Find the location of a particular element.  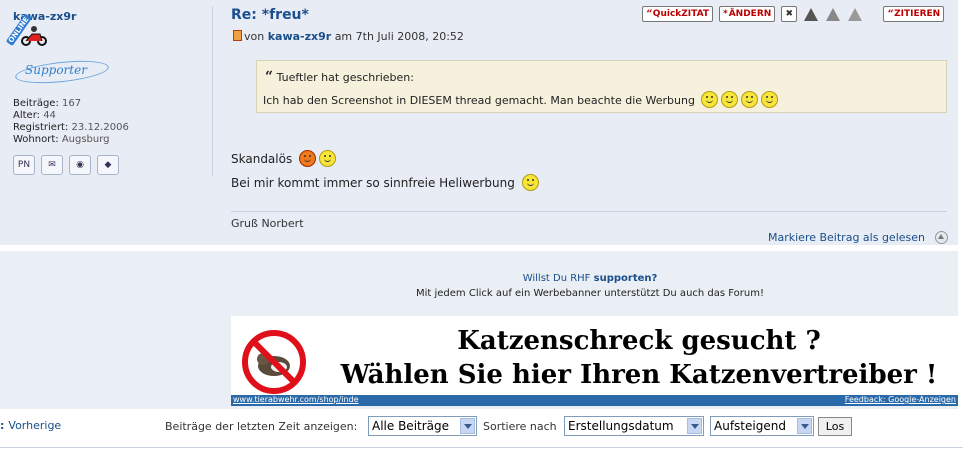

ad-url-link: www.tierabwehr.com/shop/inde is located at coordinates (296, 399).